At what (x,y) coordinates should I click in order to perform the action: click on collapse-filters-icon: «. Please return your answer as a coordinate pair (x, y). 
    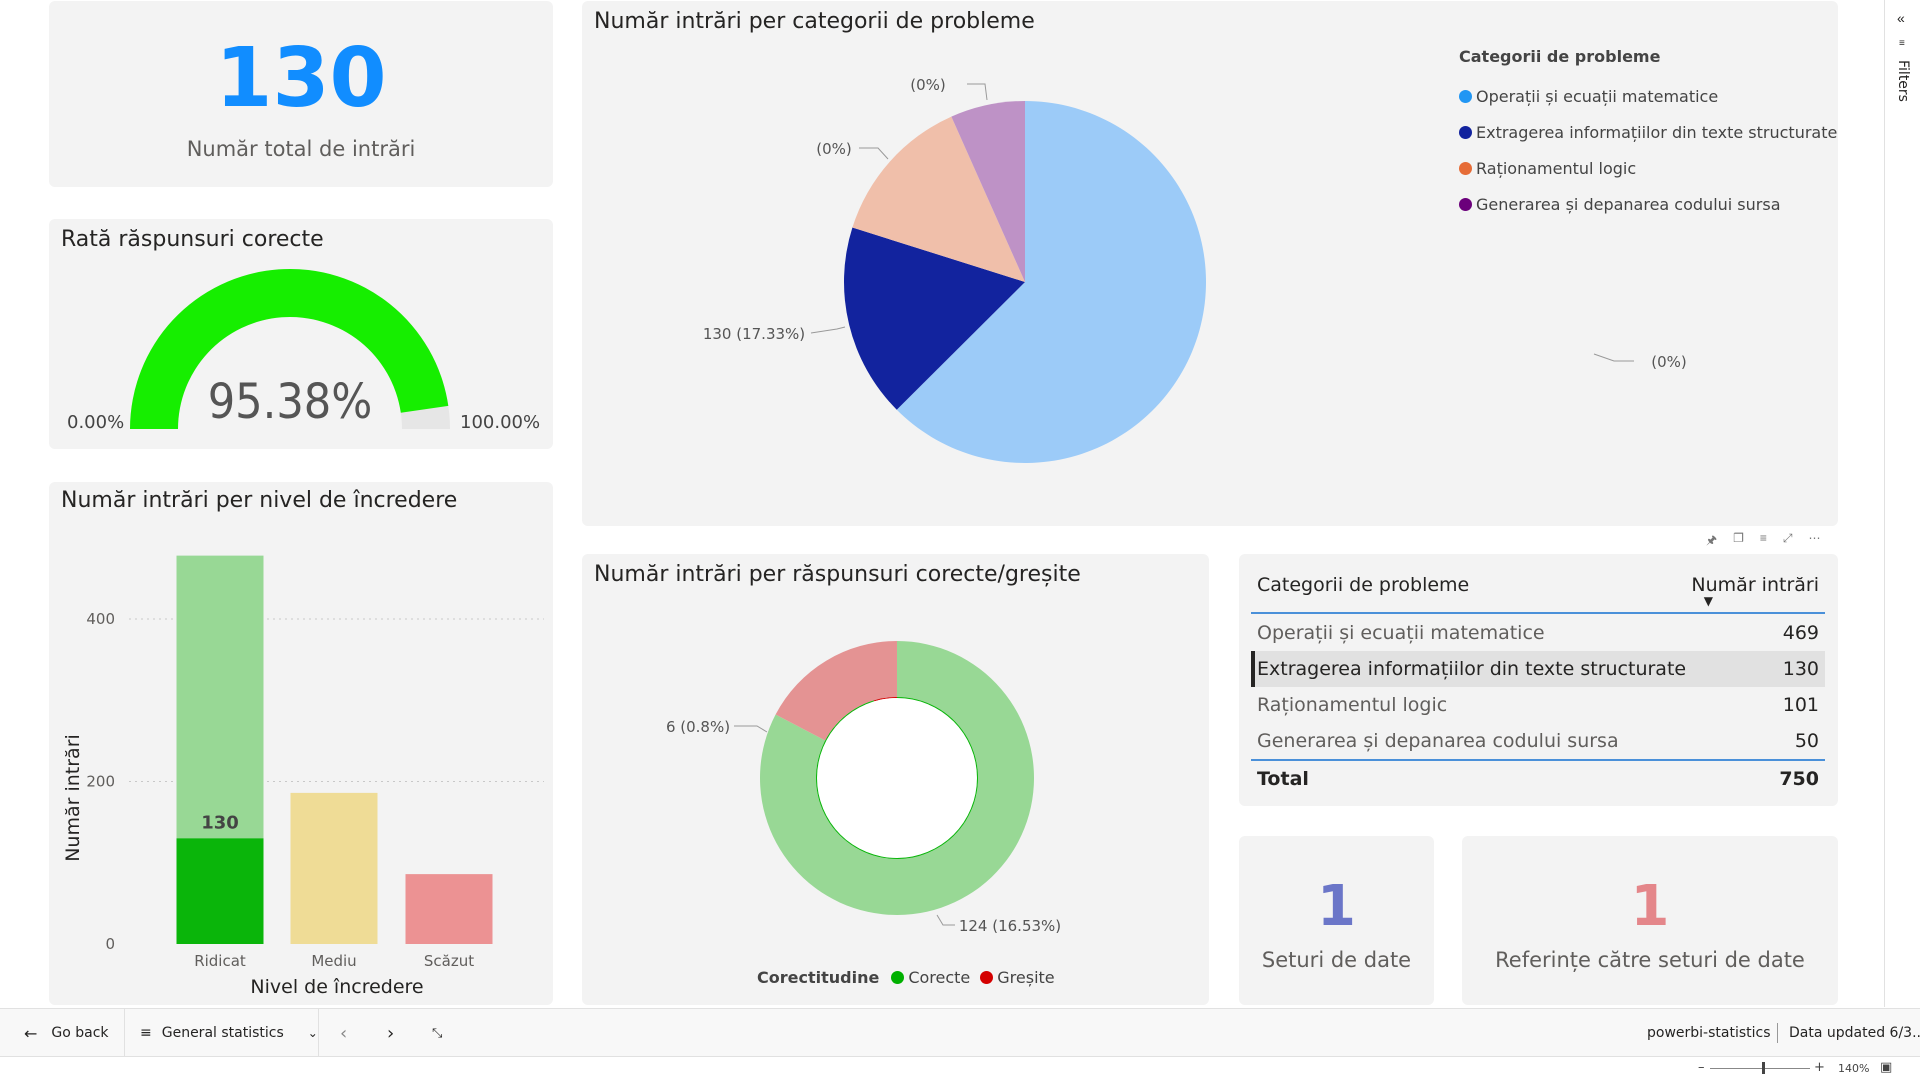
    Looking at the image, I should click on (1901, 18).